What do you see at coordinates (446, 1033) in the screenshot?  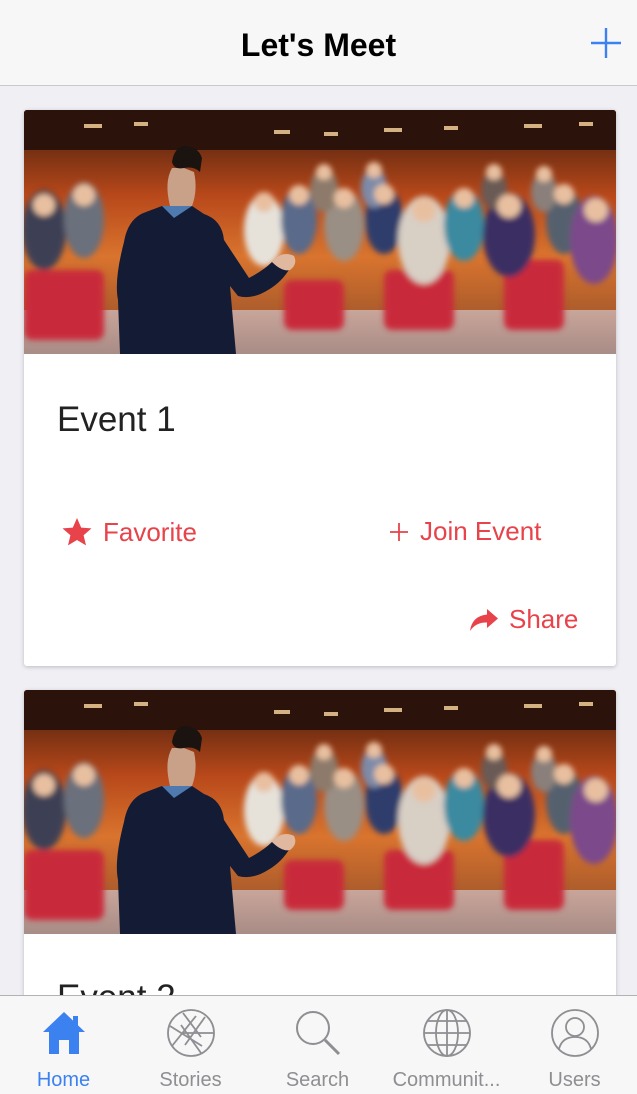 I see `globe-icon` at bounding box center [446, 1033].